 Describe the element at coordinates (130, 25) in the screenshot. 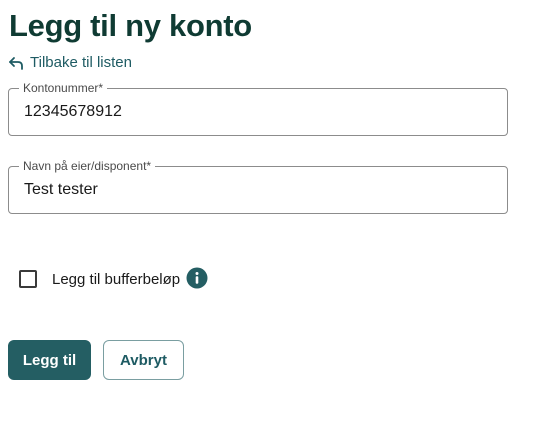

I see `page-title: Legg til ny konto` at that location.